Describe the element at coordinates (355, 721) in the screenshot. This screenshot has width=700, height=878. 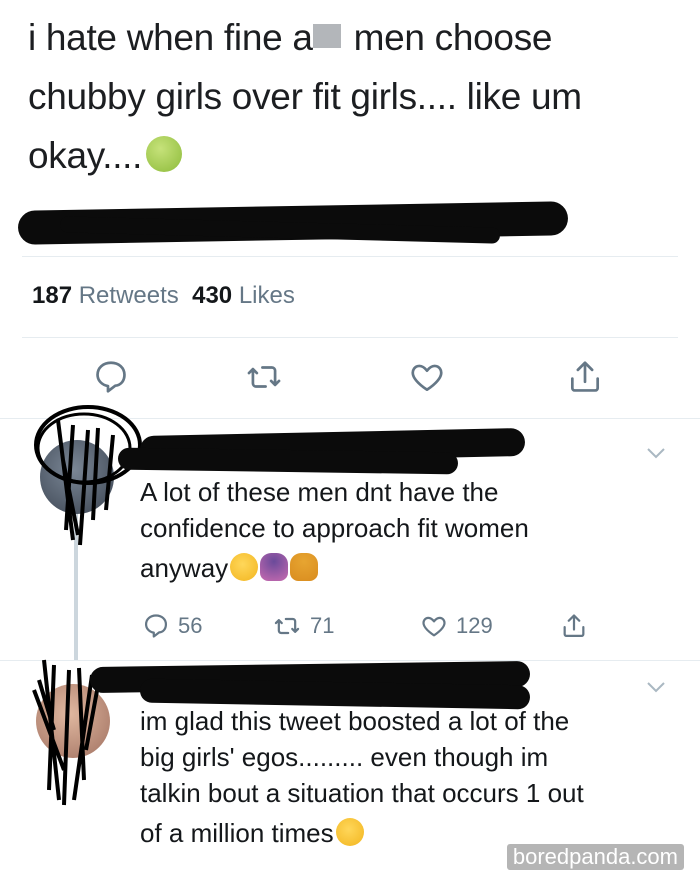
I see `reply-2-line-1: im glad this tweet boosted a lot of the` at that location.